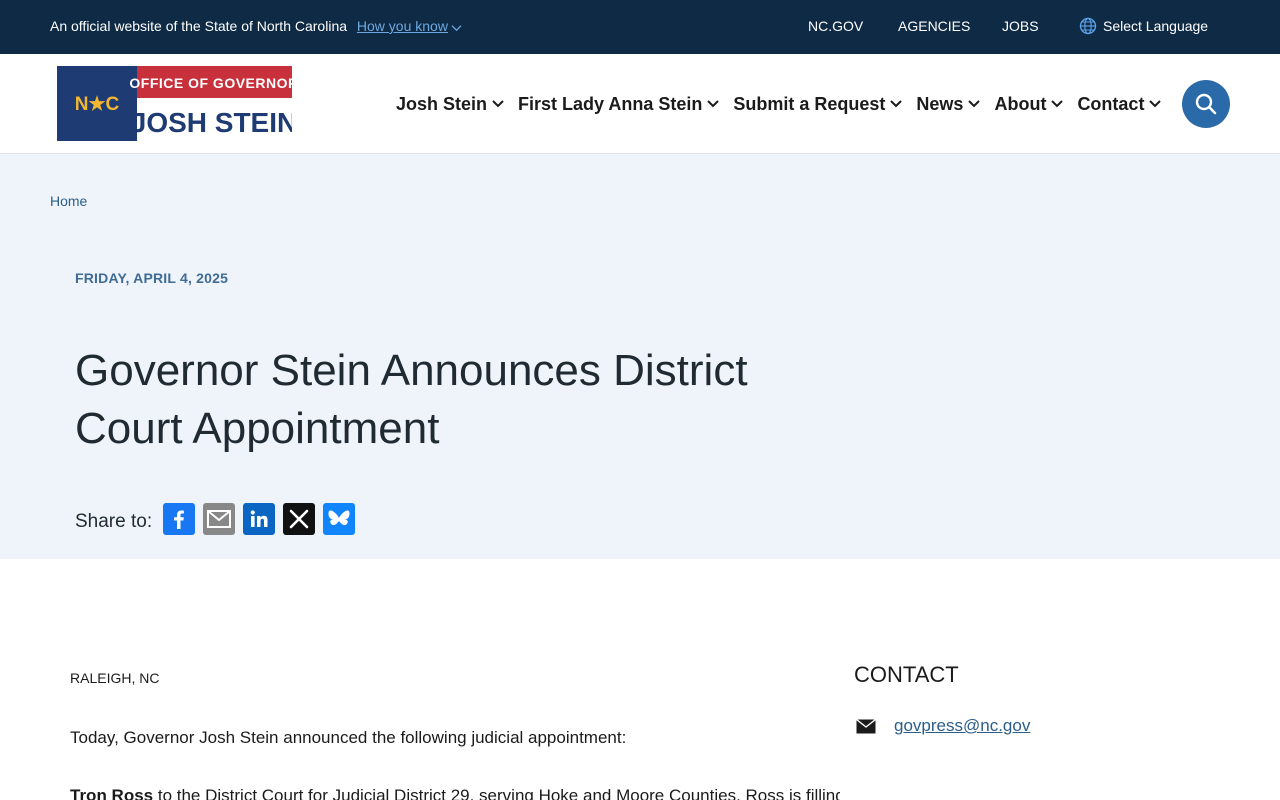  I want to click on search-button, so click(1206, 104).